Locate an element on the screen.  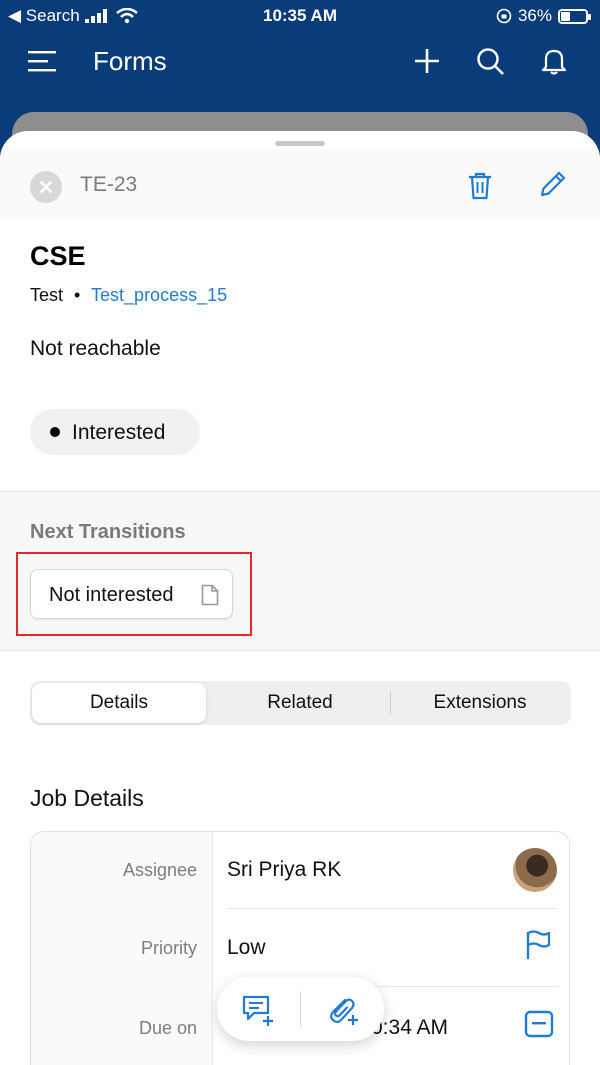
top-bar: ◀ Search 10:35 AM 36% Forms is located at coordinates (300, 62).